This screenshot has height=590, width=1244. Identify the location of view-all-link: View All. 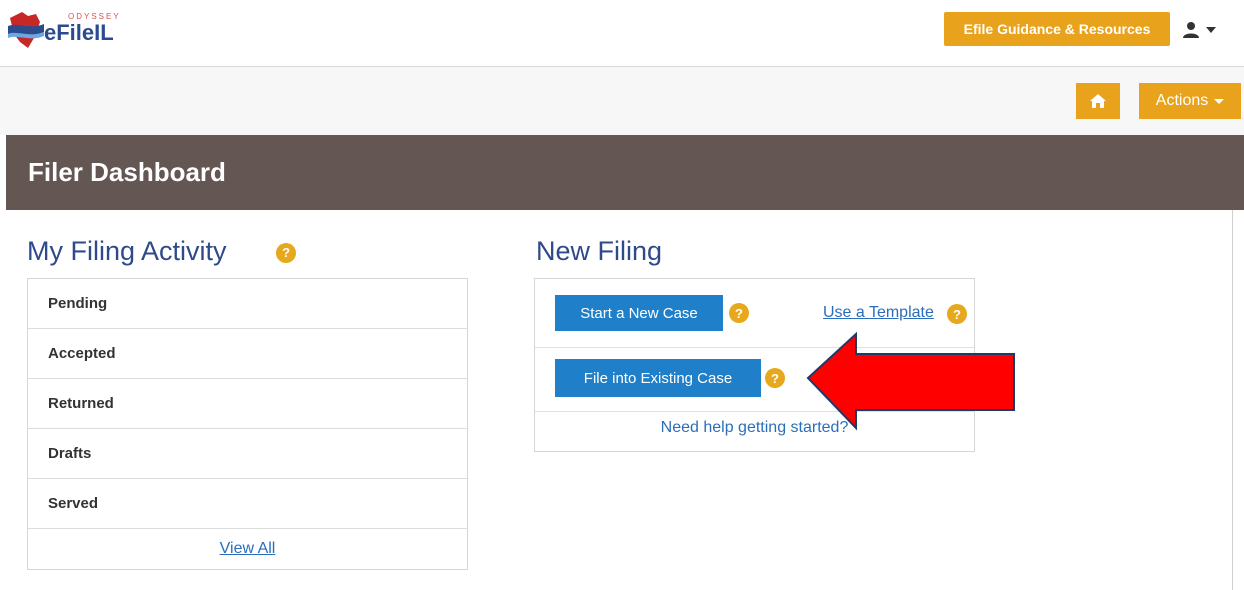
(248, 549).